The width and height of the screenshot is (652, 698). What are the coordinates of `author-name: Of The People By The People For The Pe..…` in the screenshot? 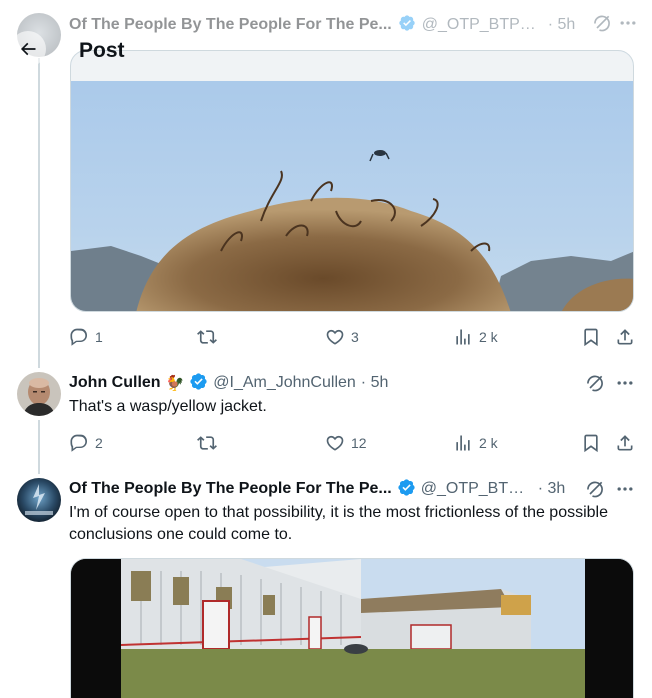 It's located at (230, 489).